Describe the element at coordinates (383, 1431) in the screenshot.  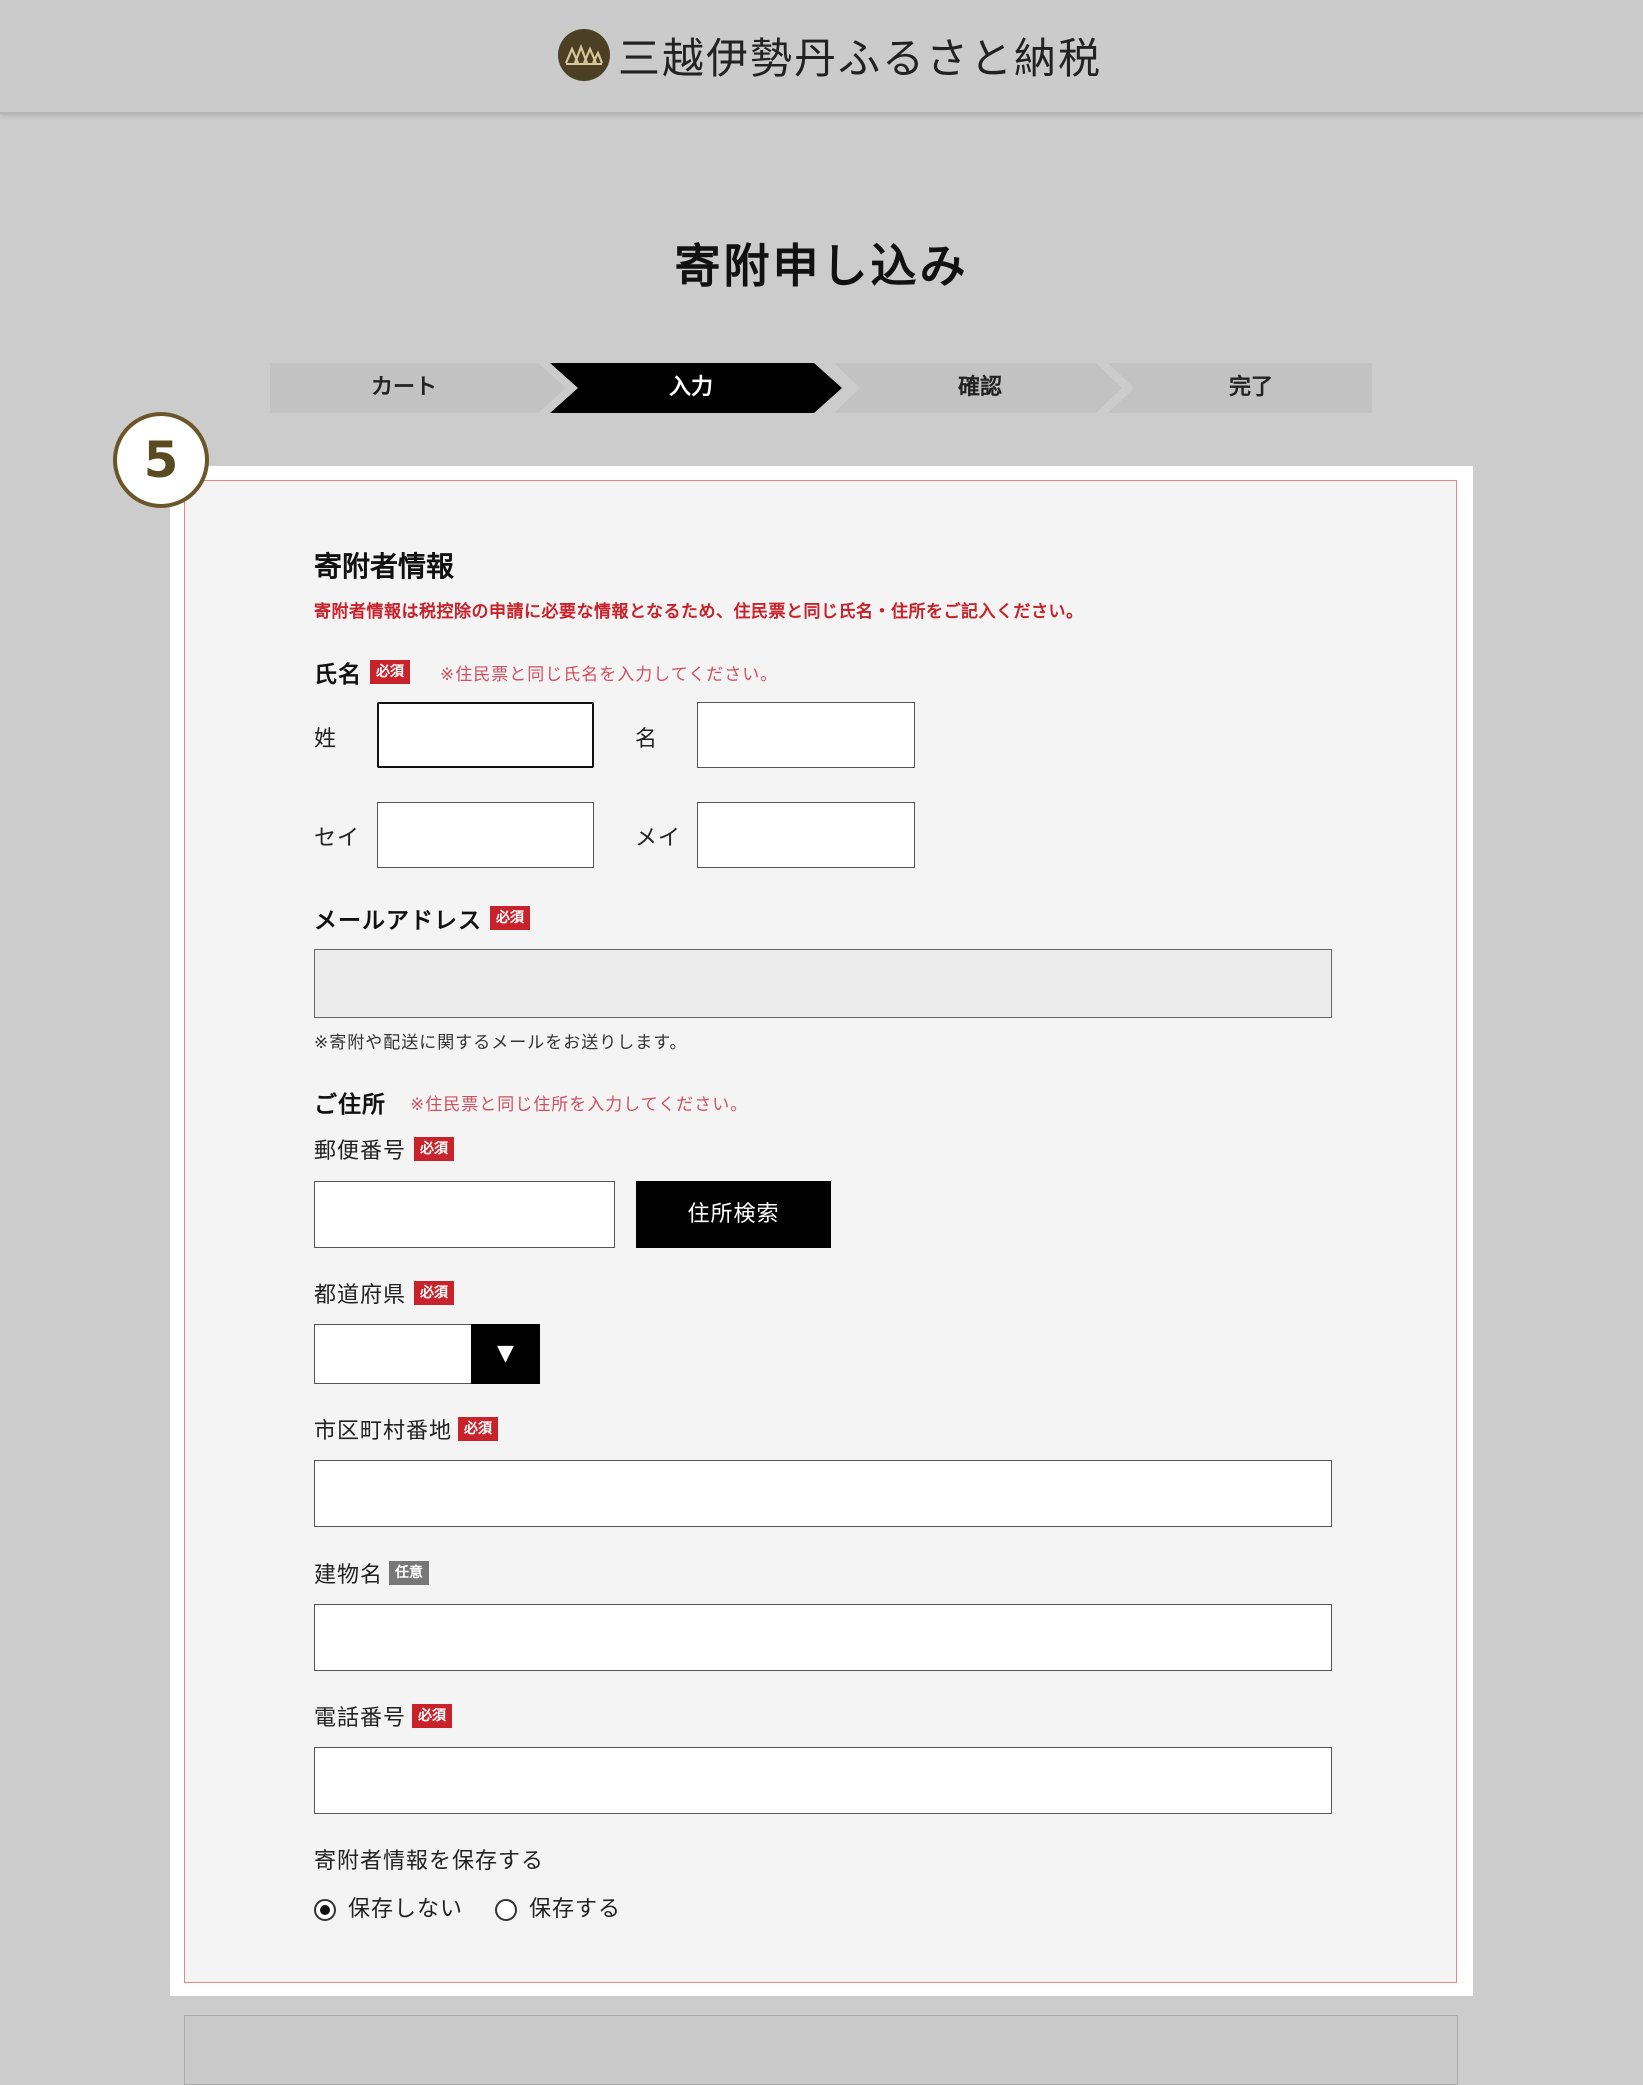
I see `city-label: 市区町村番地` at that location.